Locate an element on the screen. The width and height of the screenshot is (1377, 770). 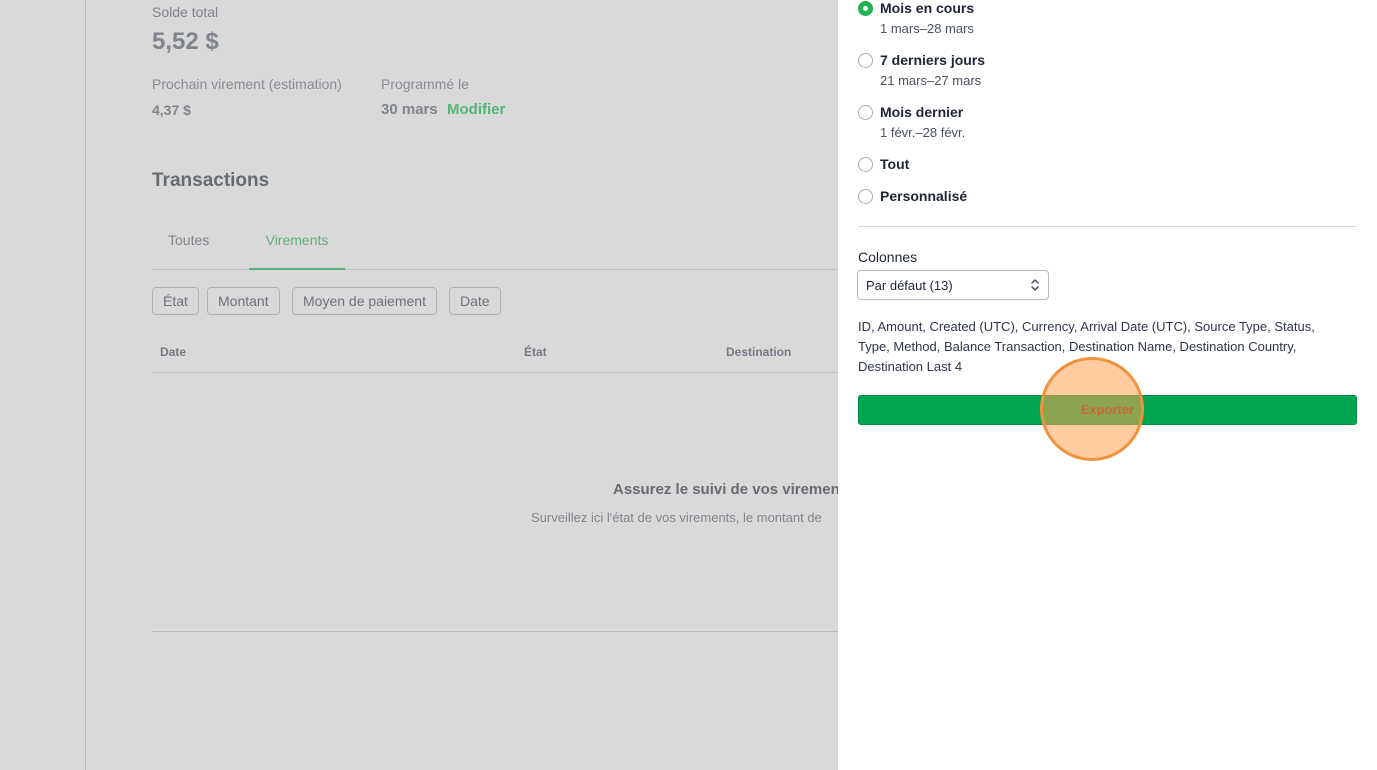
date-option-label: 7 derniers jours is located at coordinates (933, 60).